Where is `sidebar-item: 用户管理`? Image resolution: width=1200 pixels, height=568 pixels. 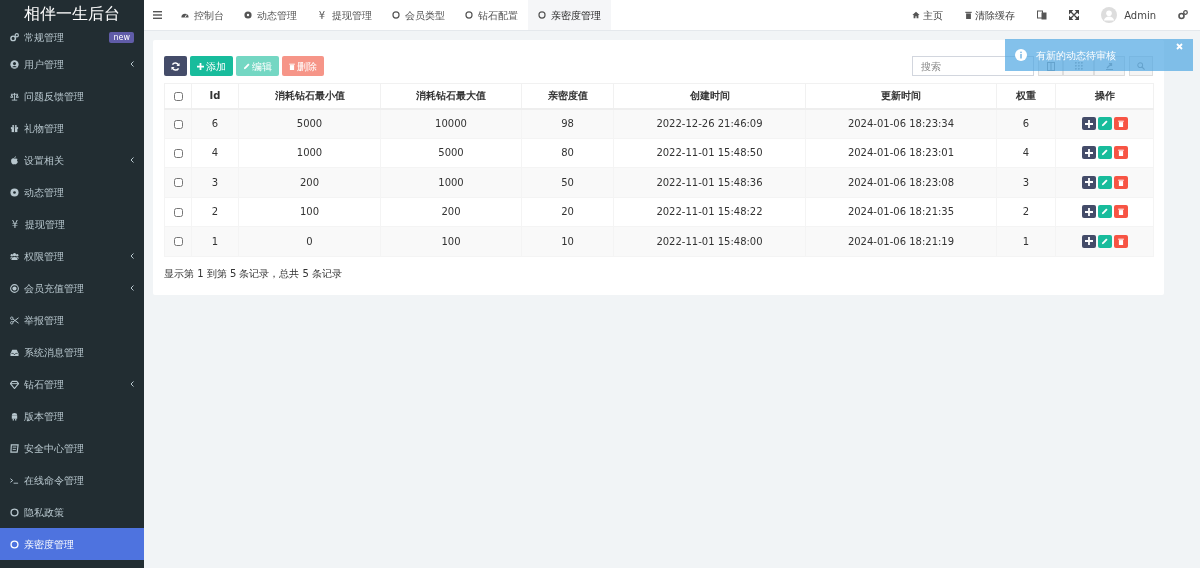
sidebar-item: 用户管理 is located at coordinates (72, 64).